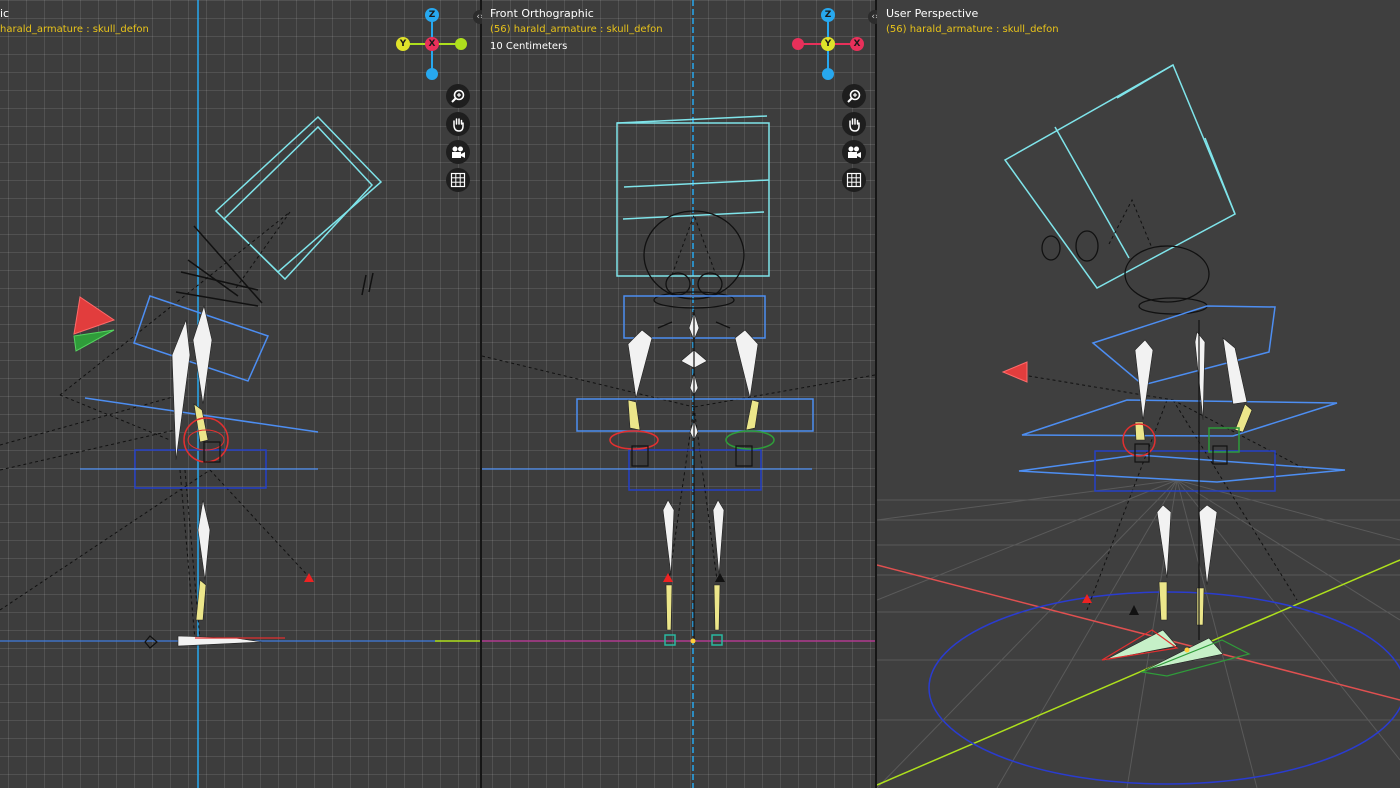  Describe the element at coordinates (542, 13) in the screenshot. I see `viewport-title: Front Orthographic` at that location.